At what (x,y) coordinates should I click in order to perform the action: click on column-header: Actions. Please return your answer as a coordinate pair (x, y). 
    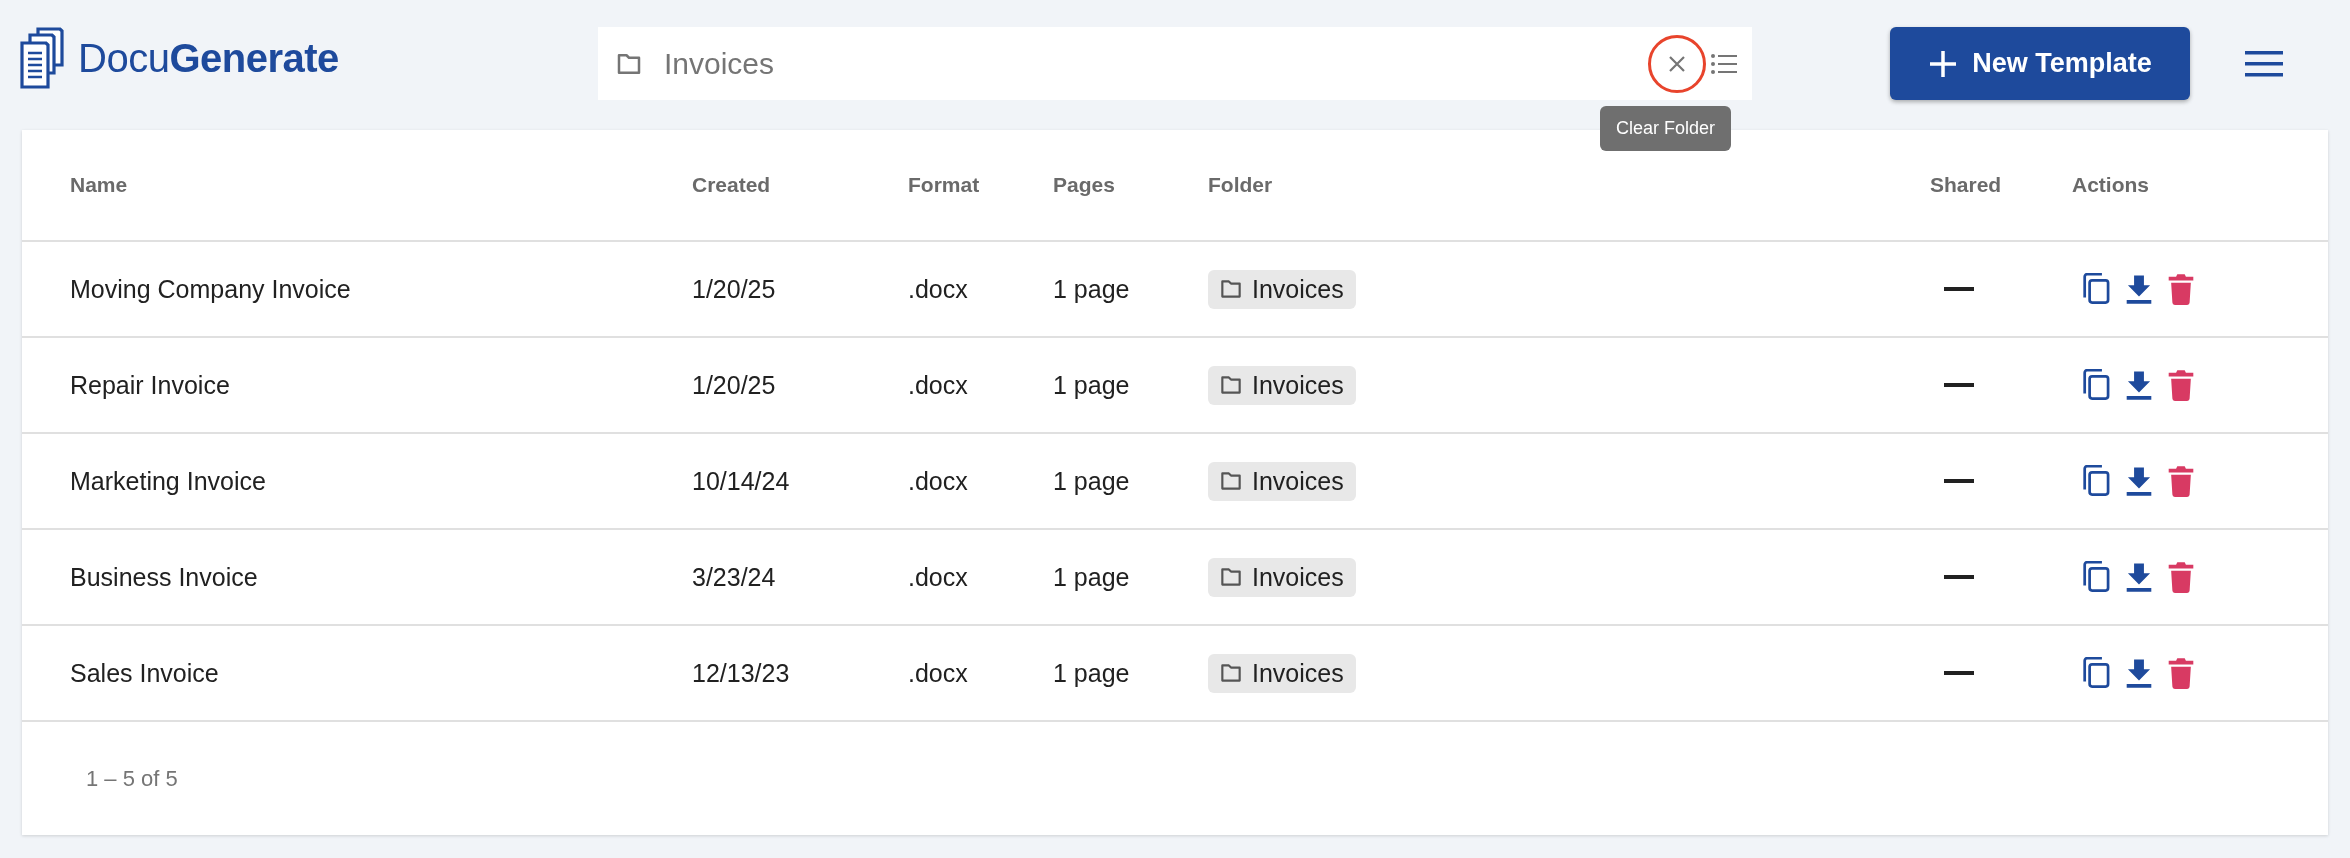
    Looking at the image, I should click on (2111, 185).